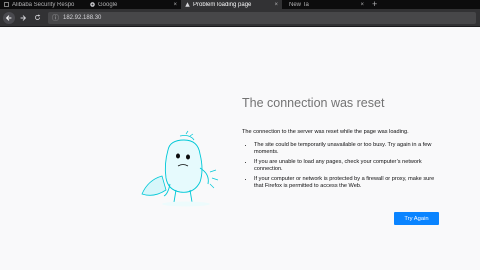  What do you see at coordinates (222, 4) in the screenshot?
I see `tab-title: Problem loading page` at bounding box center [222, 4].